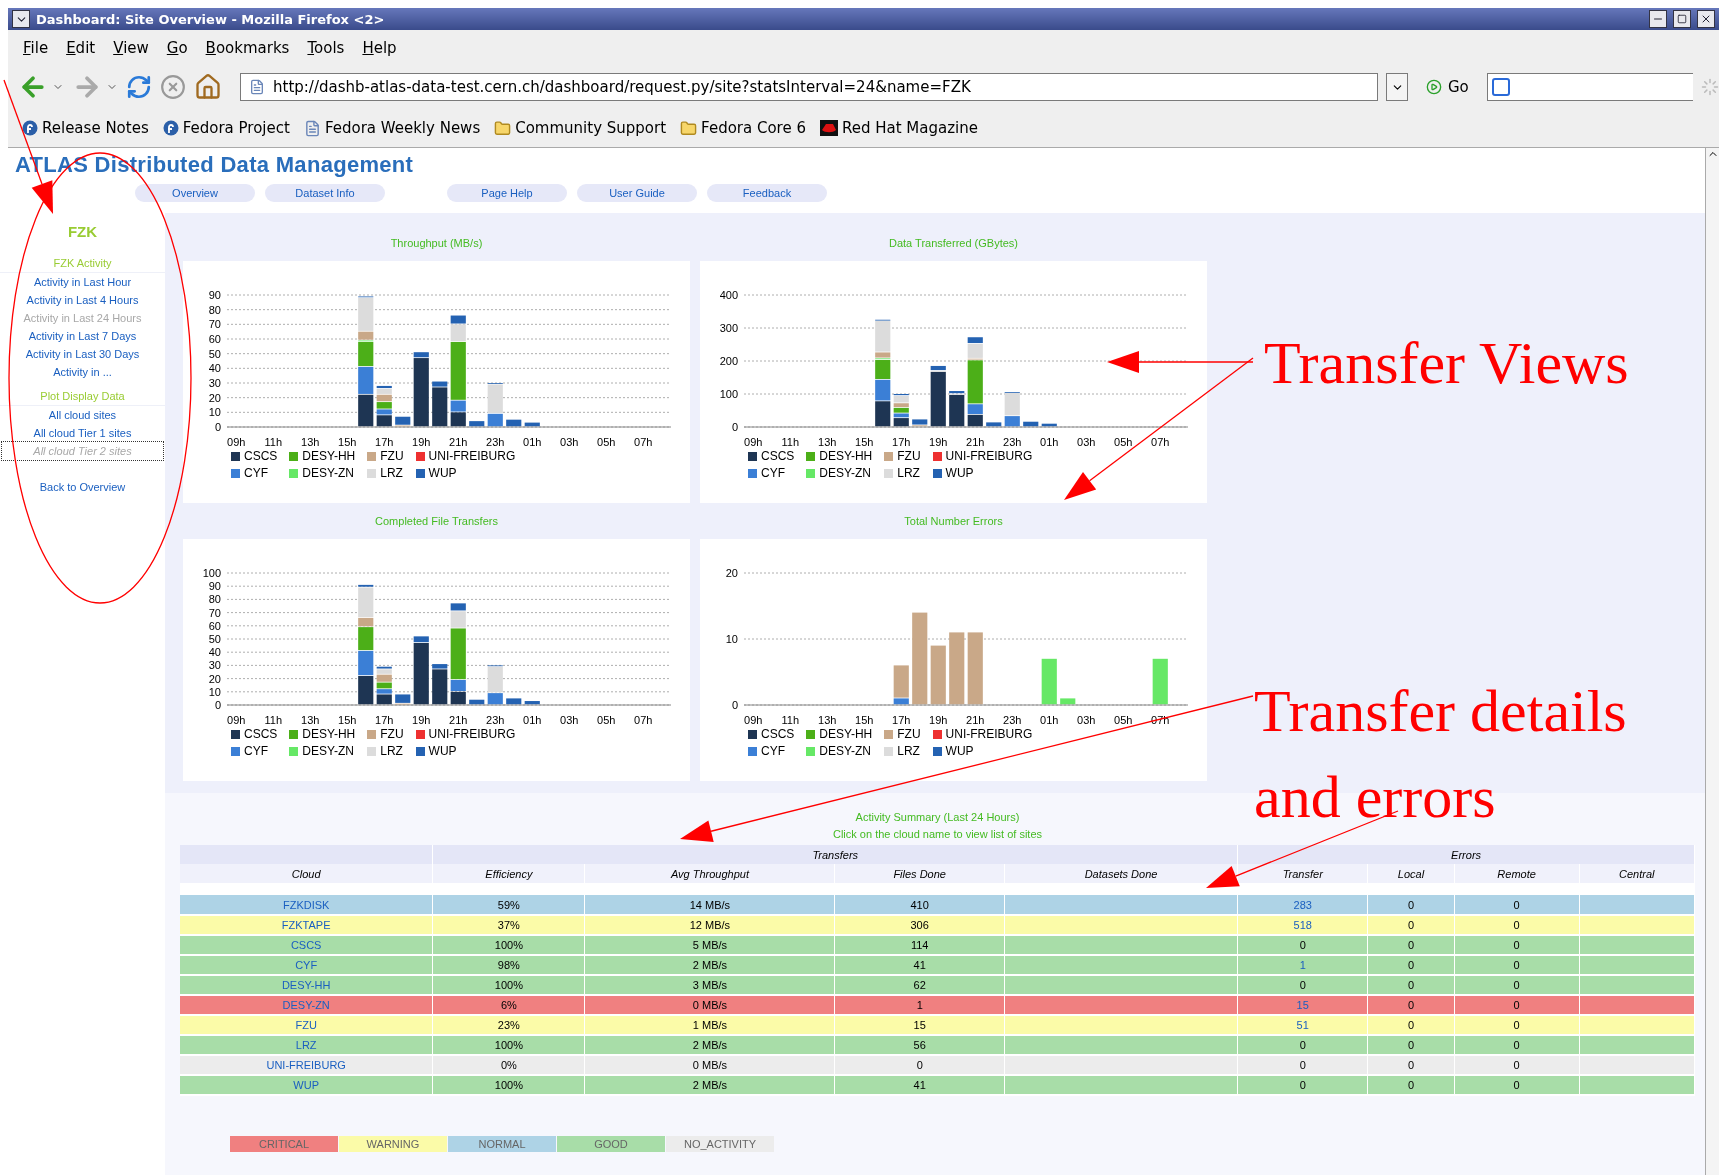 This screenshot has height=1175, width=1719. Describe the element at coordinates (82, 300) in the screenshot. I see `sidebar-link: Activity in Last 4 Hours` at that location.